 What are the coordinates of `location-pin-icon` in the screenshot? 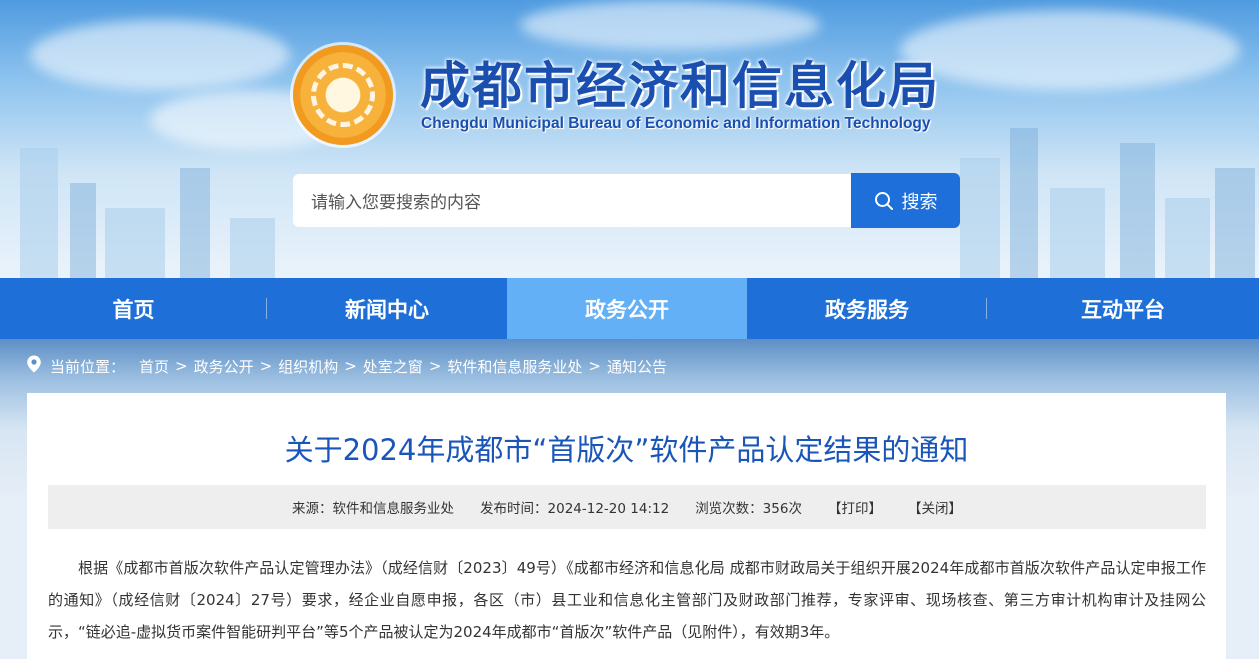 It's located at (34, 366).